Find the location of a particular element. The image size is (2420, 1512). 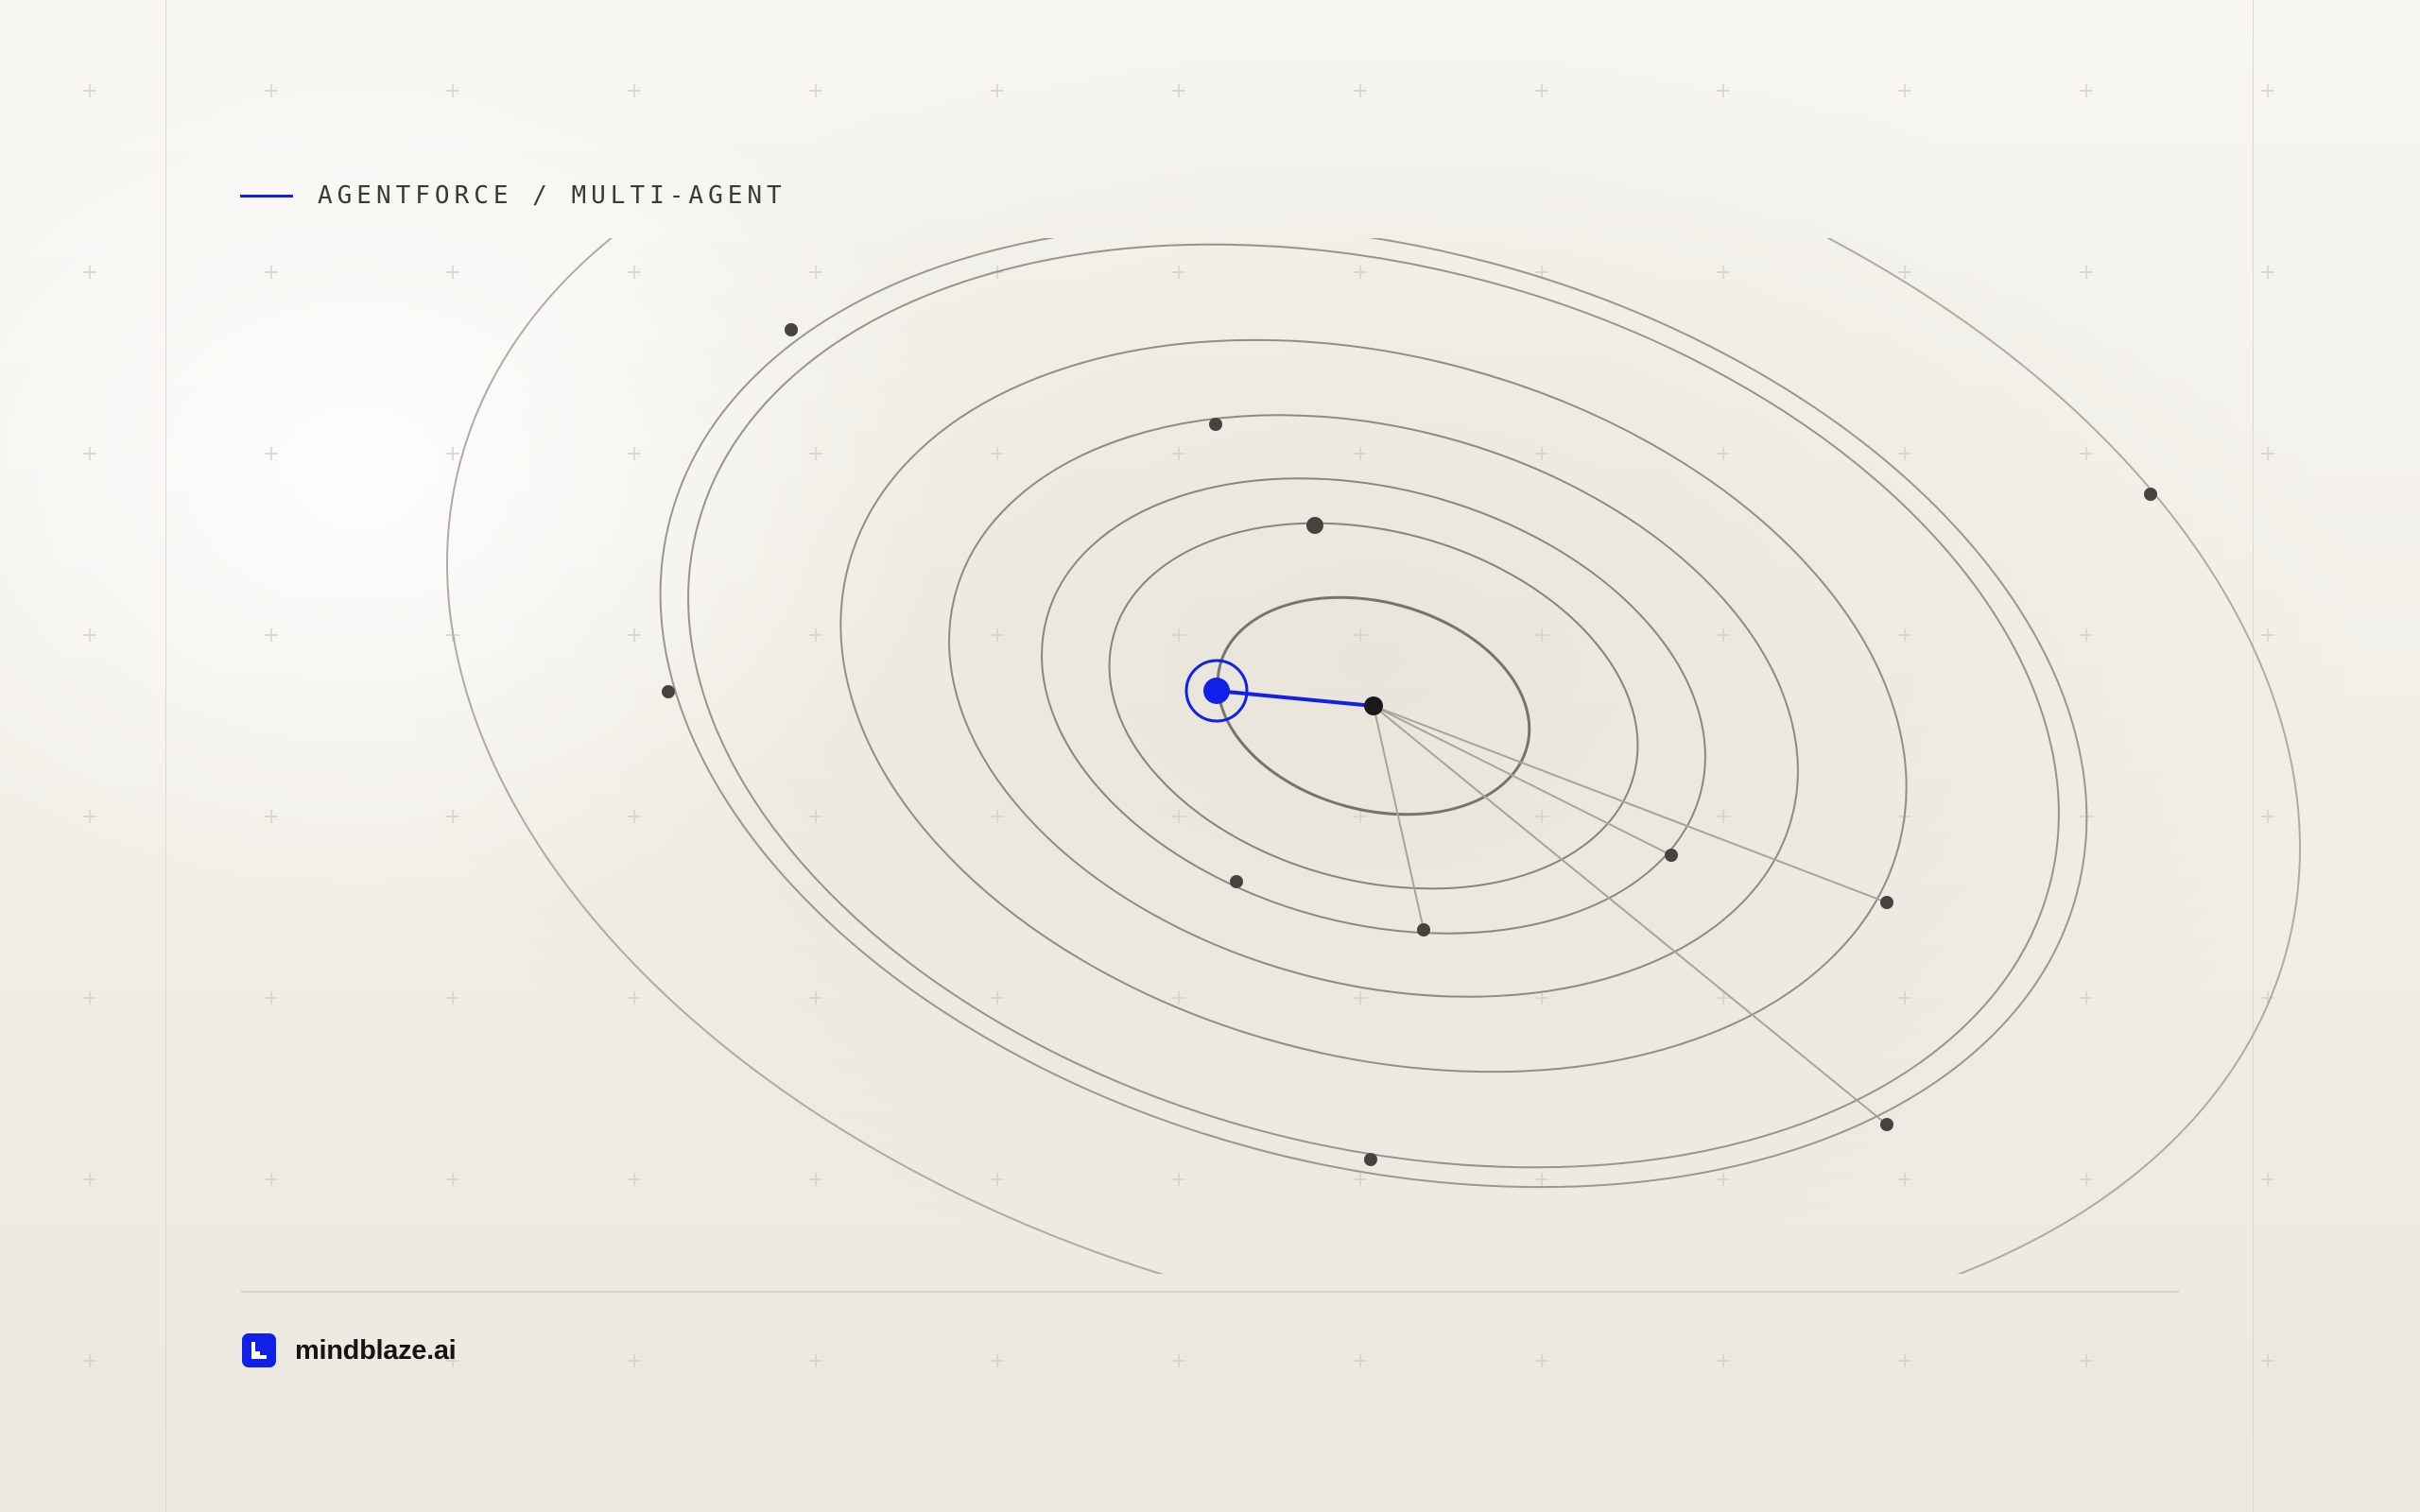

hub-node is located at coordinates (1373, 705).